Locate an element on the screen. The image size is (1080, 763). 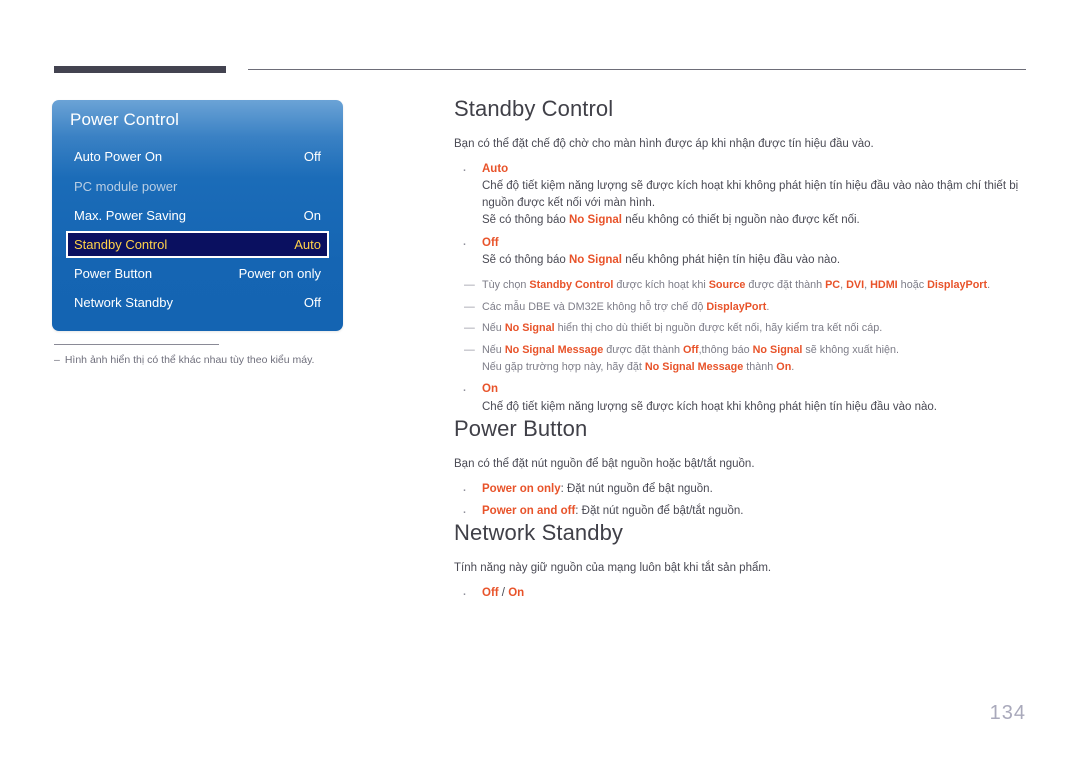
note-highlight: PC is located at coordinates (833, 285).